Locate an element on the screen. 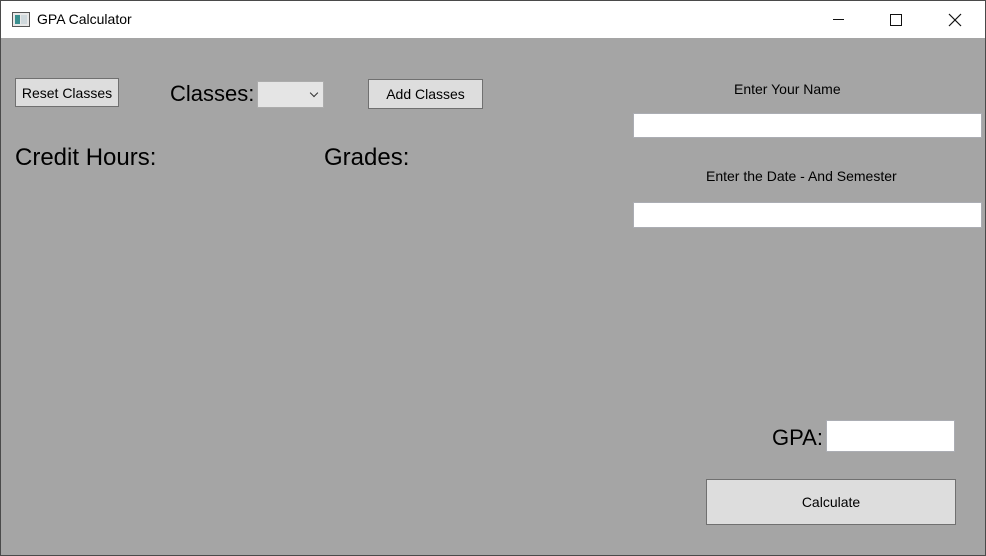  name-input is located at coordinates (807, 125).